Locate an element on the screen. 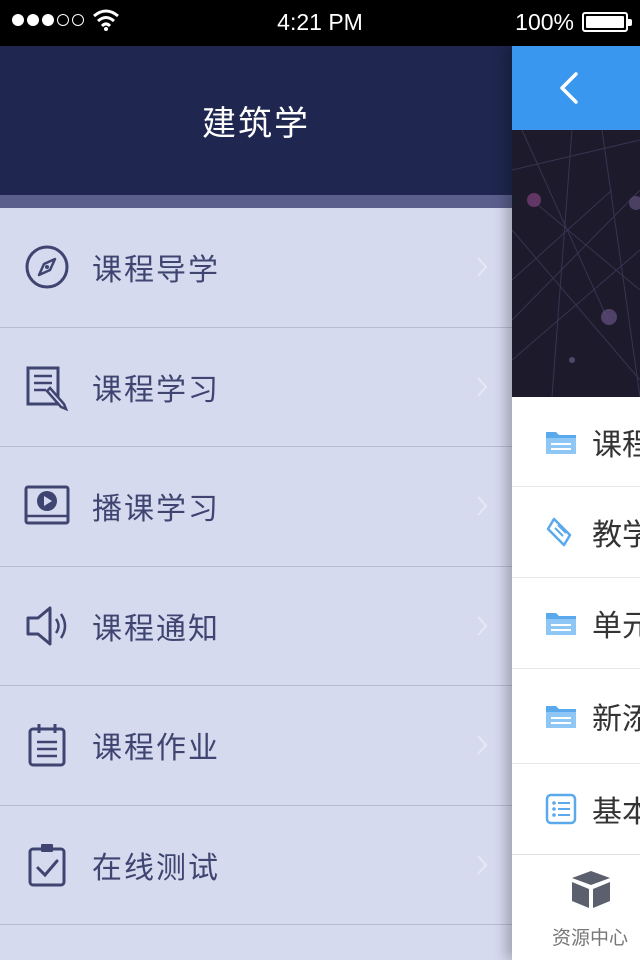 The image size is (640, 960). open-box-icon is located at coordinates (591, 889).